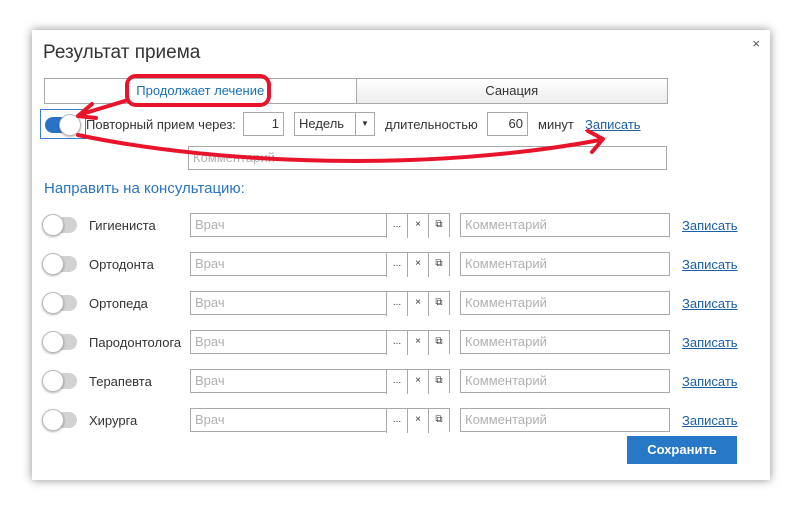 This screenshot has width=802, height=512. What do you see at coordinates (122, 225) in the screenshot?
I see `consult-specialist-label: Гигиениста` at bounding box center [122, 225].